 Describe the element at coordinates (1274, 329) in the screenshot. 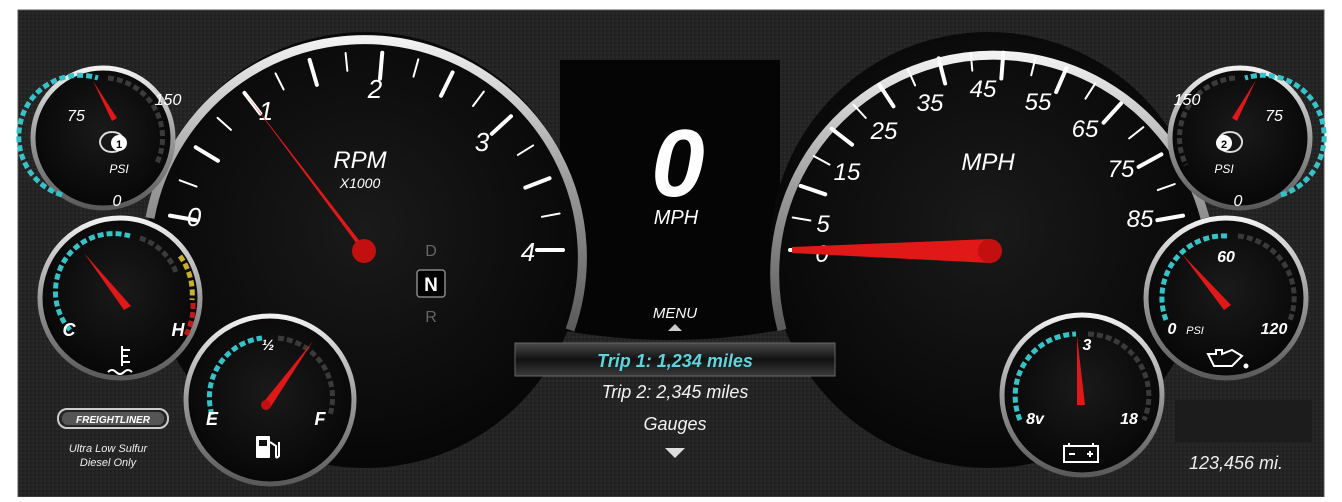

I see `oil-max-label: 120` at that location.